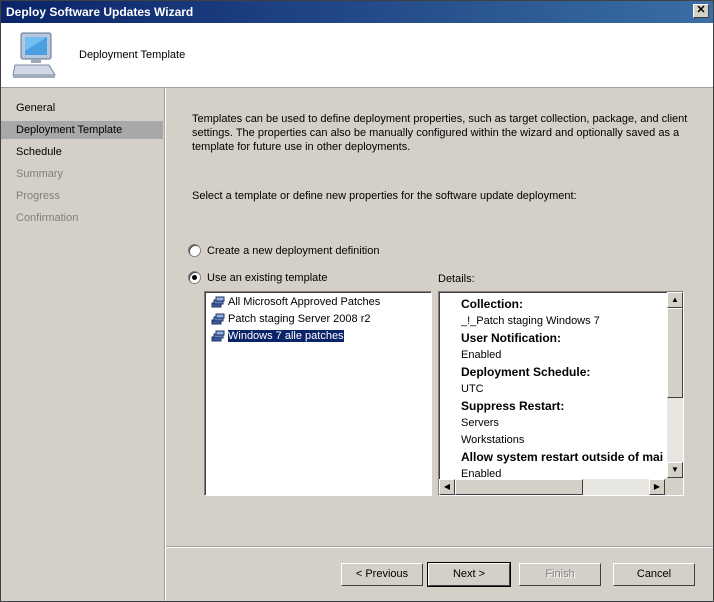 The height and width of the screenshot is (602, 714). Describe the element at coordinates (38, 196) in the screenshot. I see `nav-item-progress: Progress` at that location.